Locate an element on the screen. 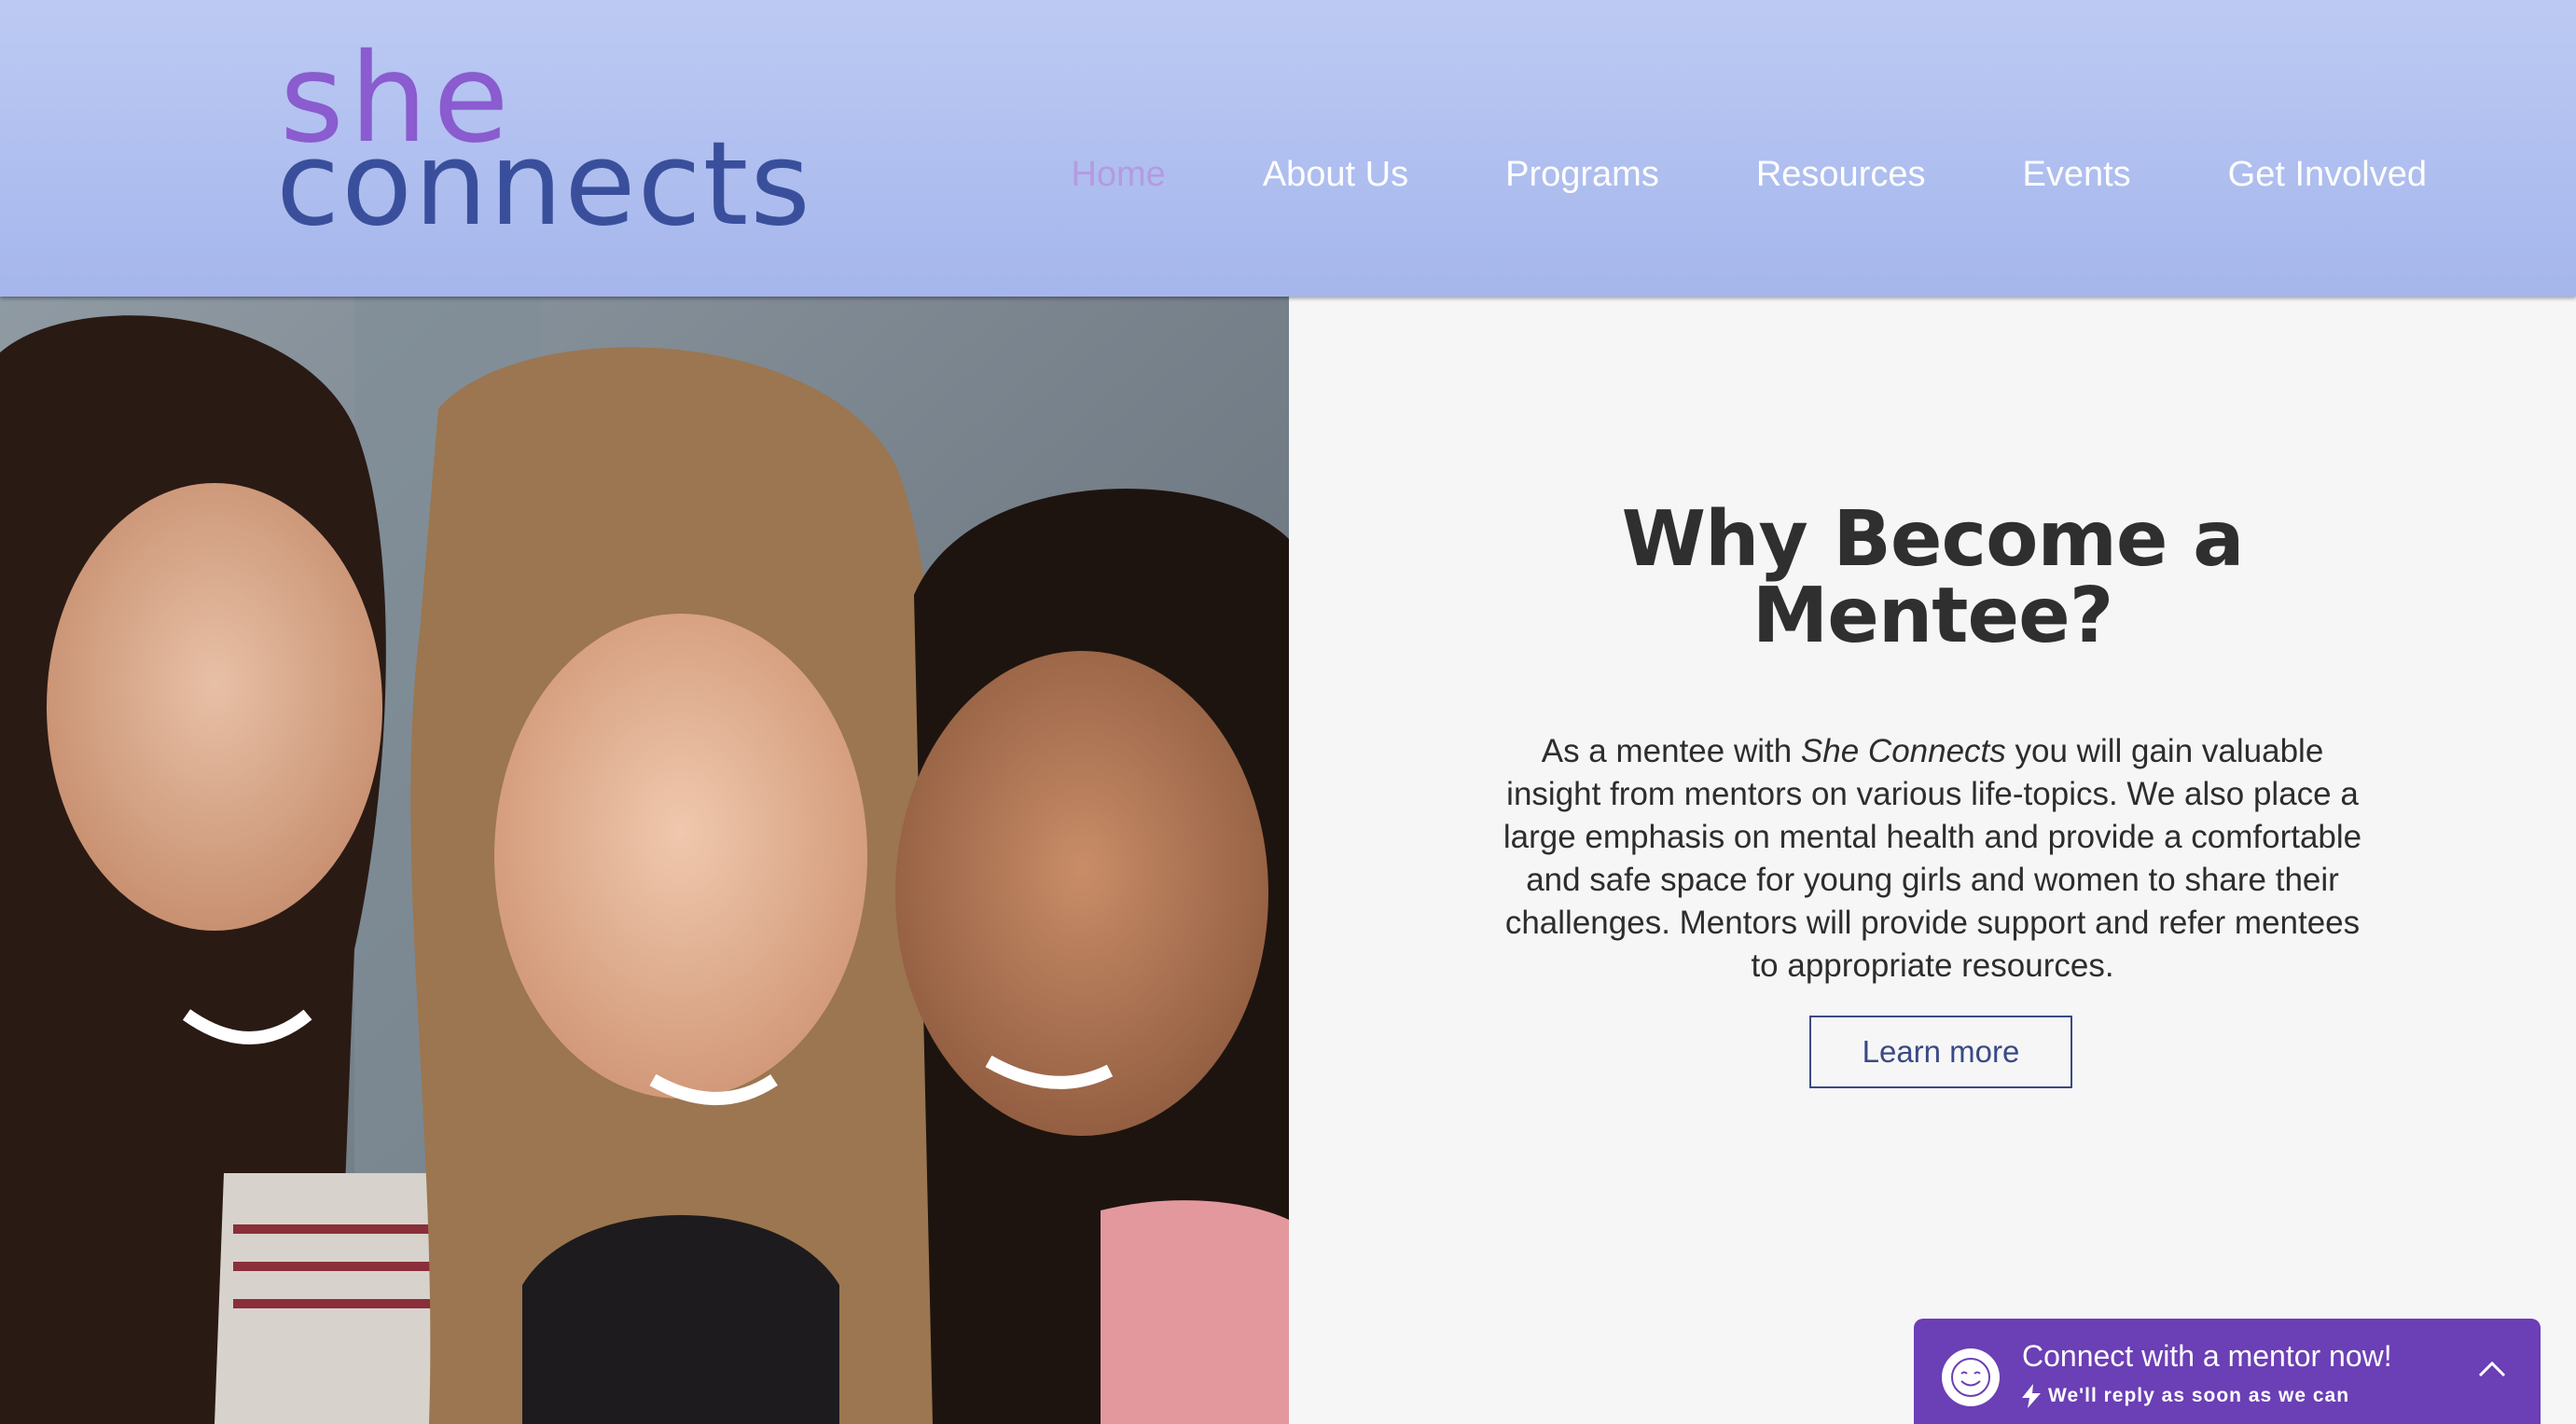 The height and width of the screenshot is (1424, 2576). chevron-up-icon is located at coordinates (2492, 1369).